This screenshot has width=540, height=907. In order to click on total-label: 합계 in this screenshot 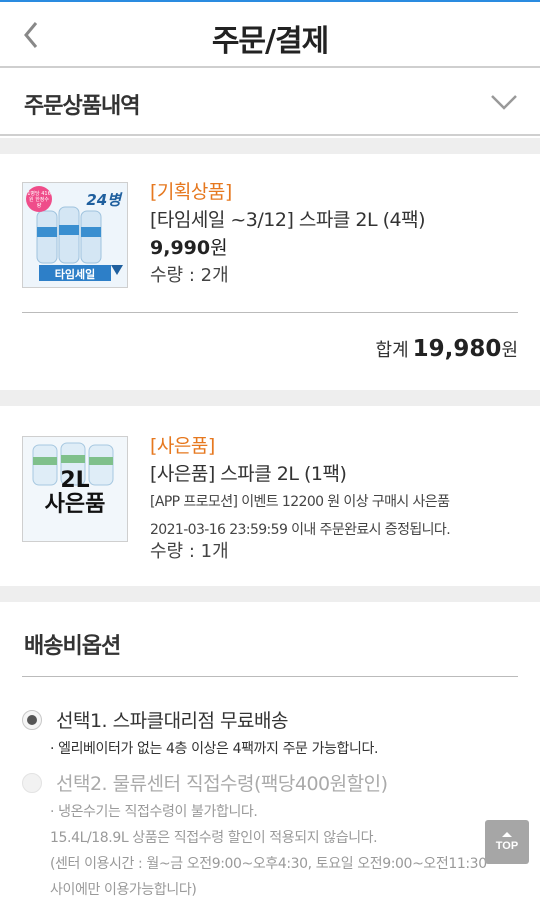, I will do `click(392, 350)`.